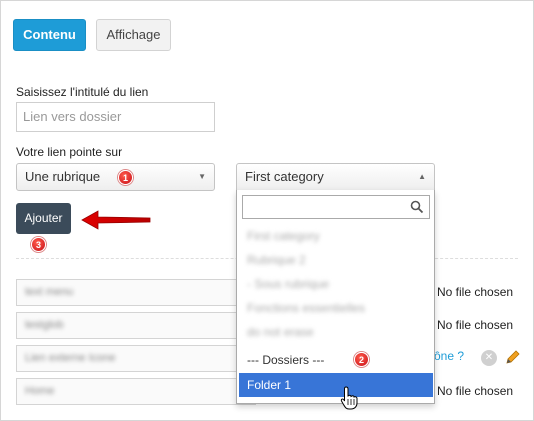 The image size is (534, 421). What do you see at coordinates (69, 152) in the screenshot?
I see `link-target-label: Votre lien pointe sur` at bounding box center [69, 152].